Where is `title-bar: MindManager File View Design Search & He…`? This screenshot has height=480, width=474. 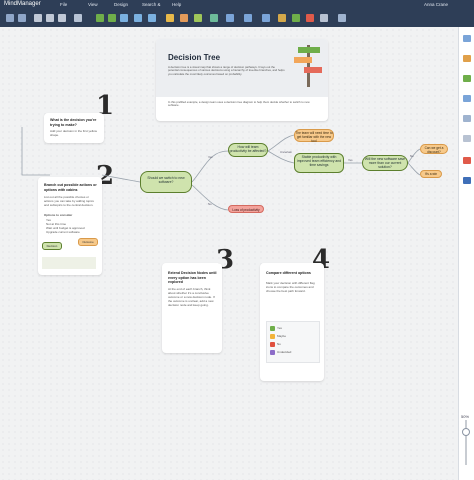
title-bar: MindManager File View Design Search & He… is located at coordinates (237, 5).